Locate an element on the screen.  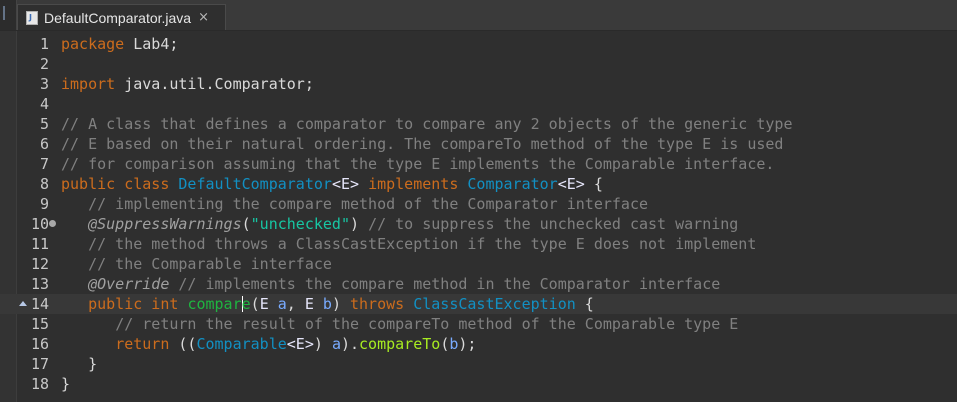
code-token: ); is located at coordinates (467, 344).